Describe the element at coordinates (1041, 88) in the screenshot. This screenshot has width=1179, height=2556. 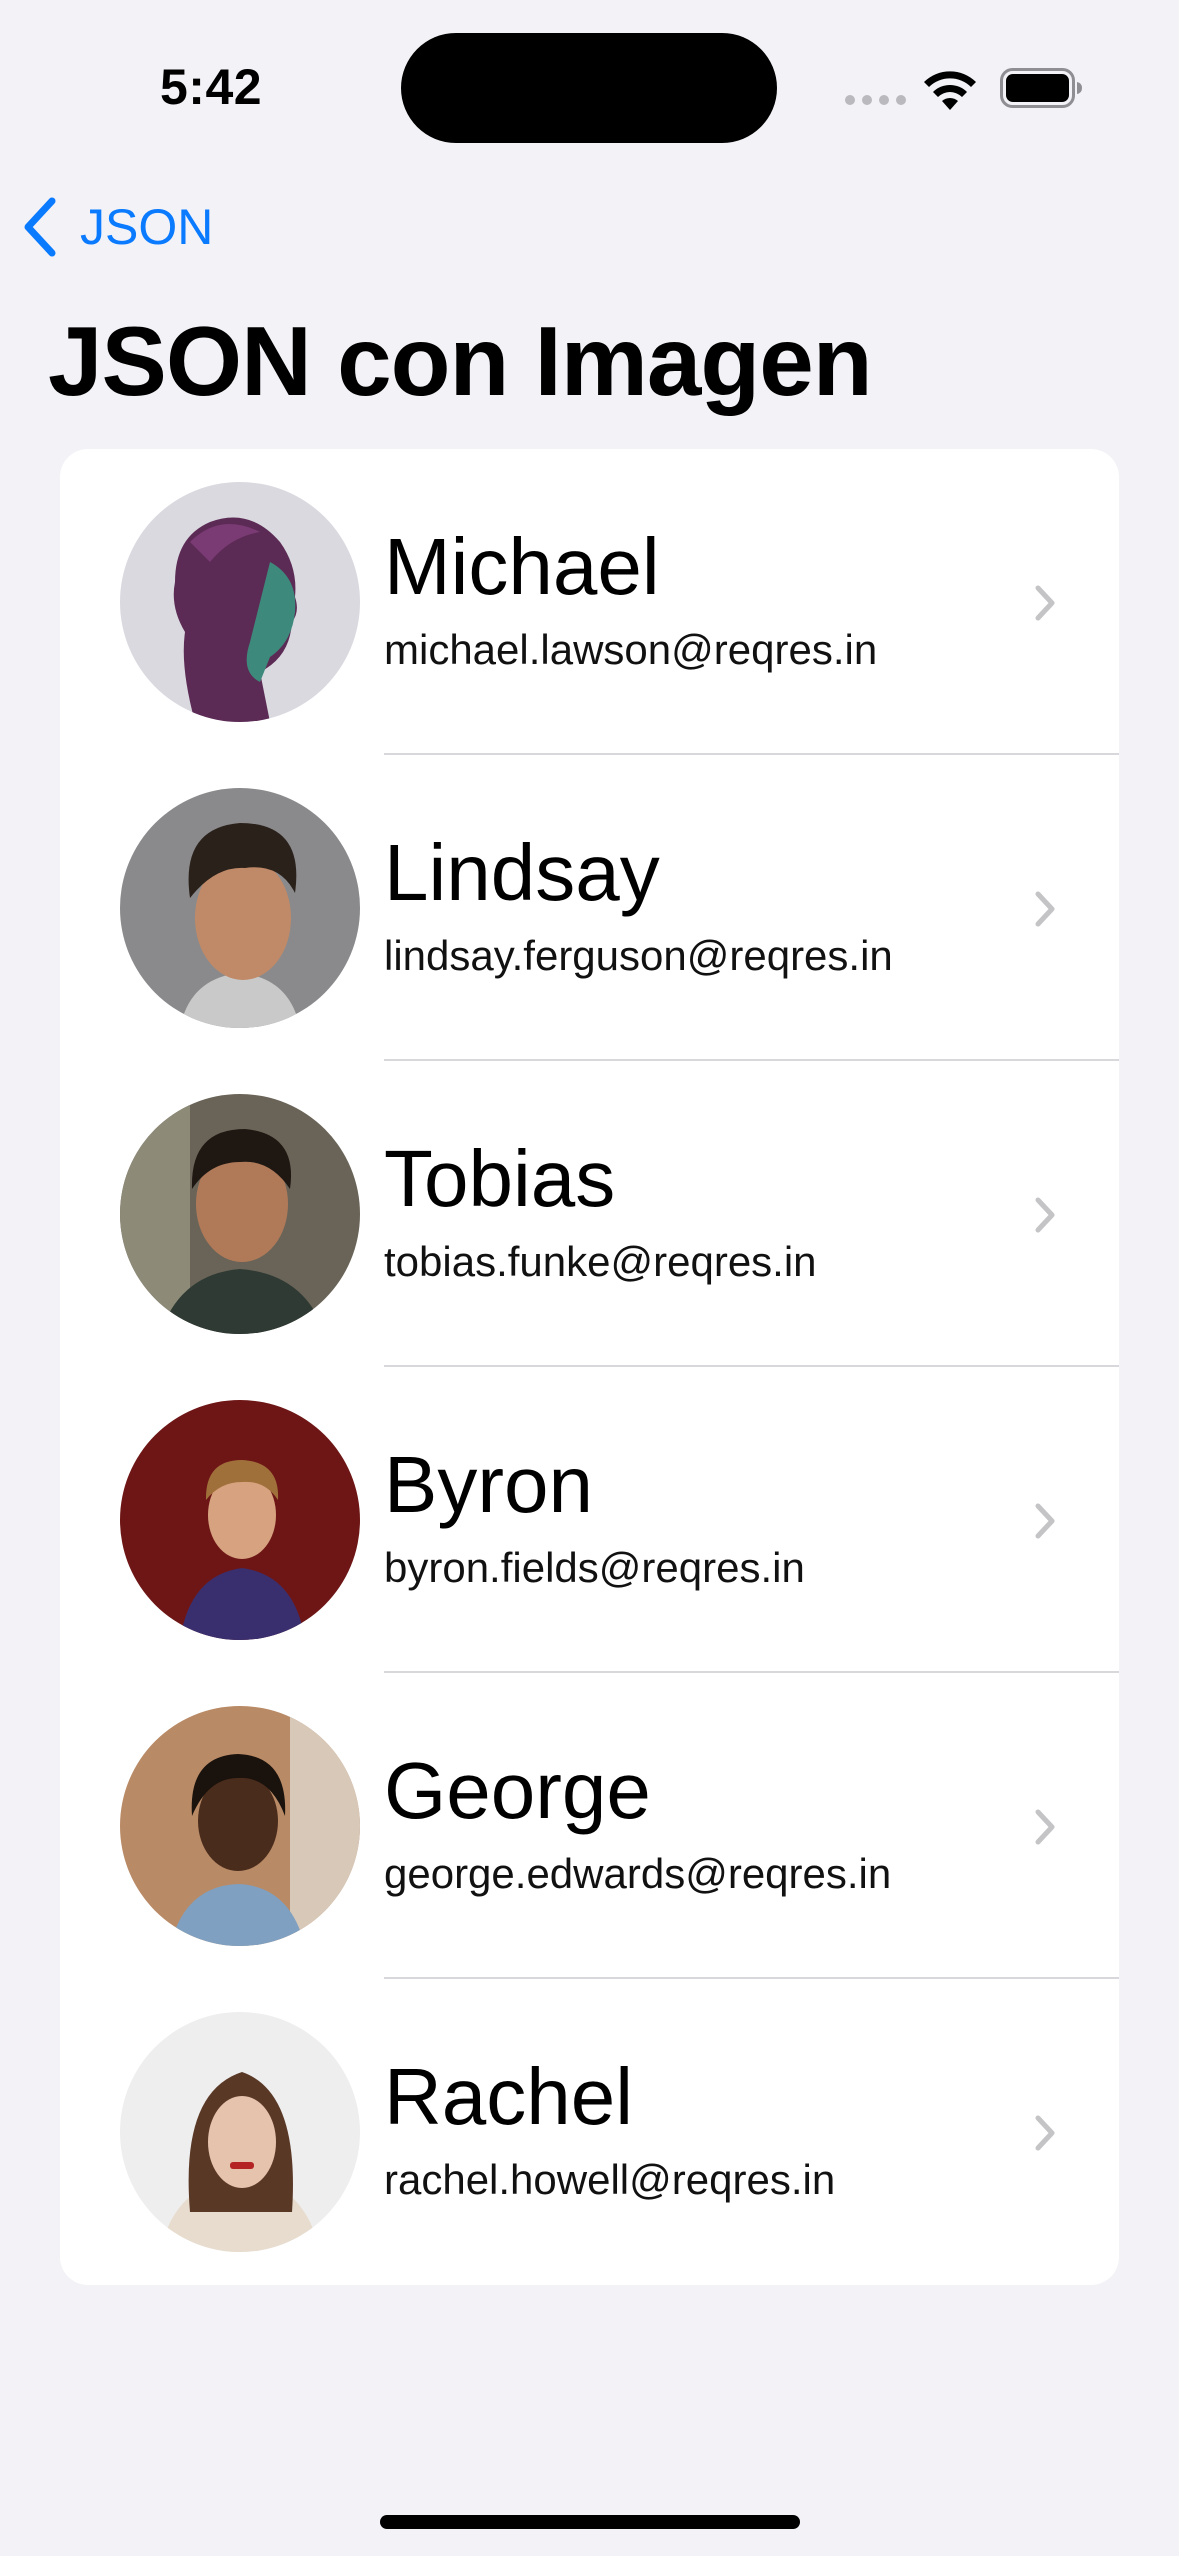
I see `battery-icon` at that location.